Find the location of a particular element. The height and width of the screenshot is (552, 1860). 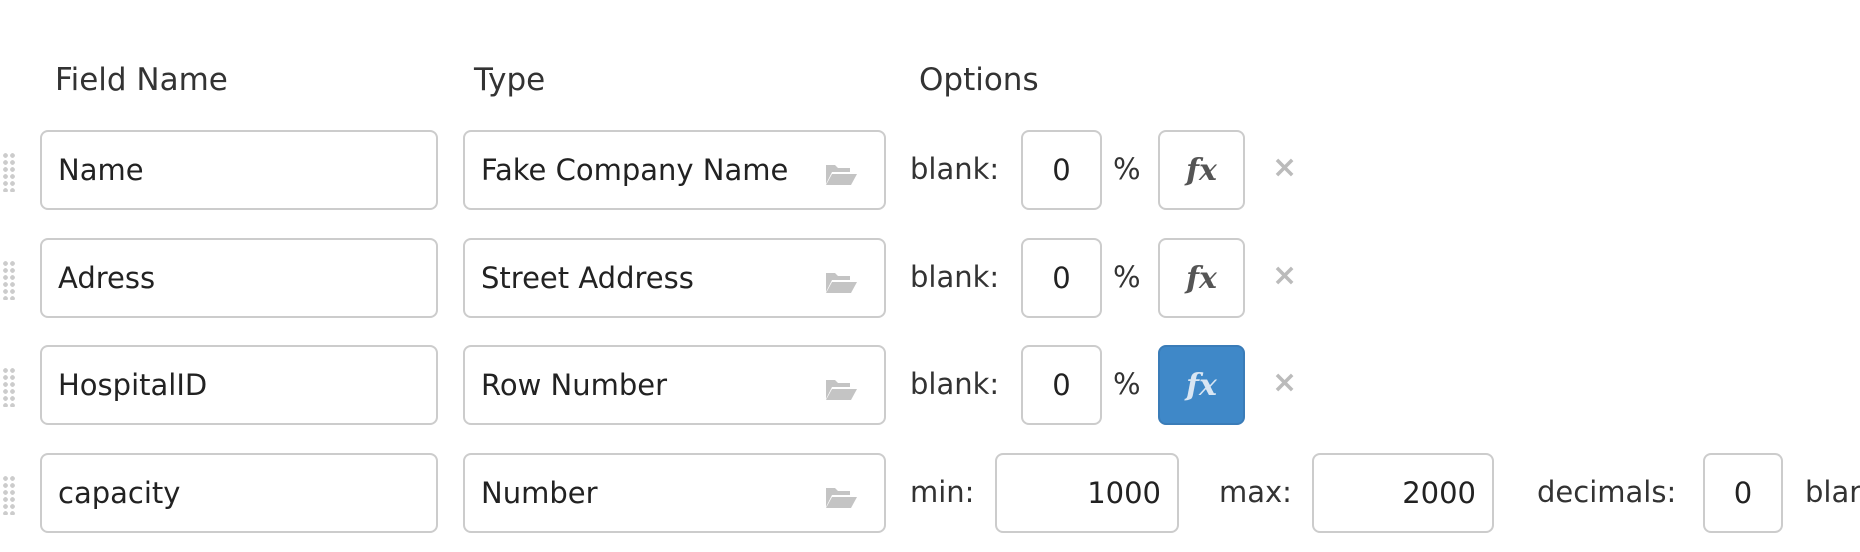

decimals-input: 0 is located at coordinates (1743, 493).